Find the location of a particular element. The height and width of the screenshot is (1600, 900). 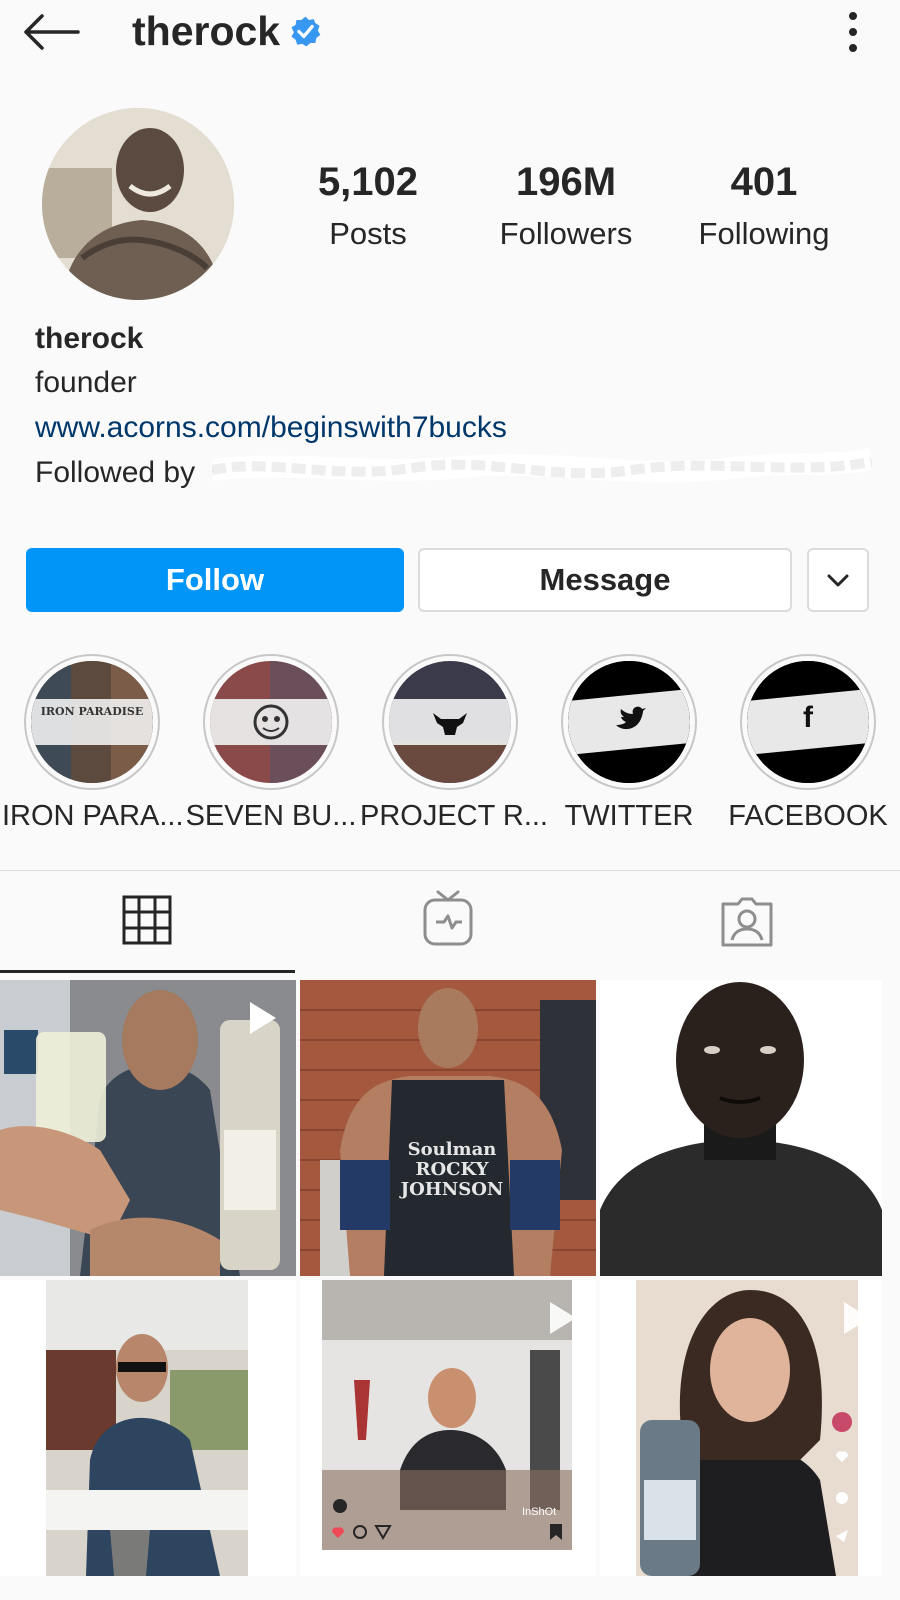

highlight-seven-bucks is located at coordinates (271, 722).